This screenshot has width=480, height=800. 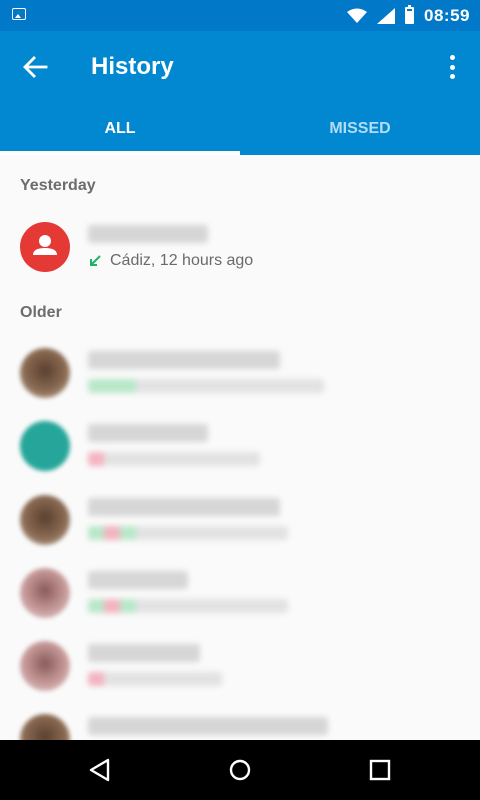 I want to click on status-icons: 08:59, so click(x=408, y=15).